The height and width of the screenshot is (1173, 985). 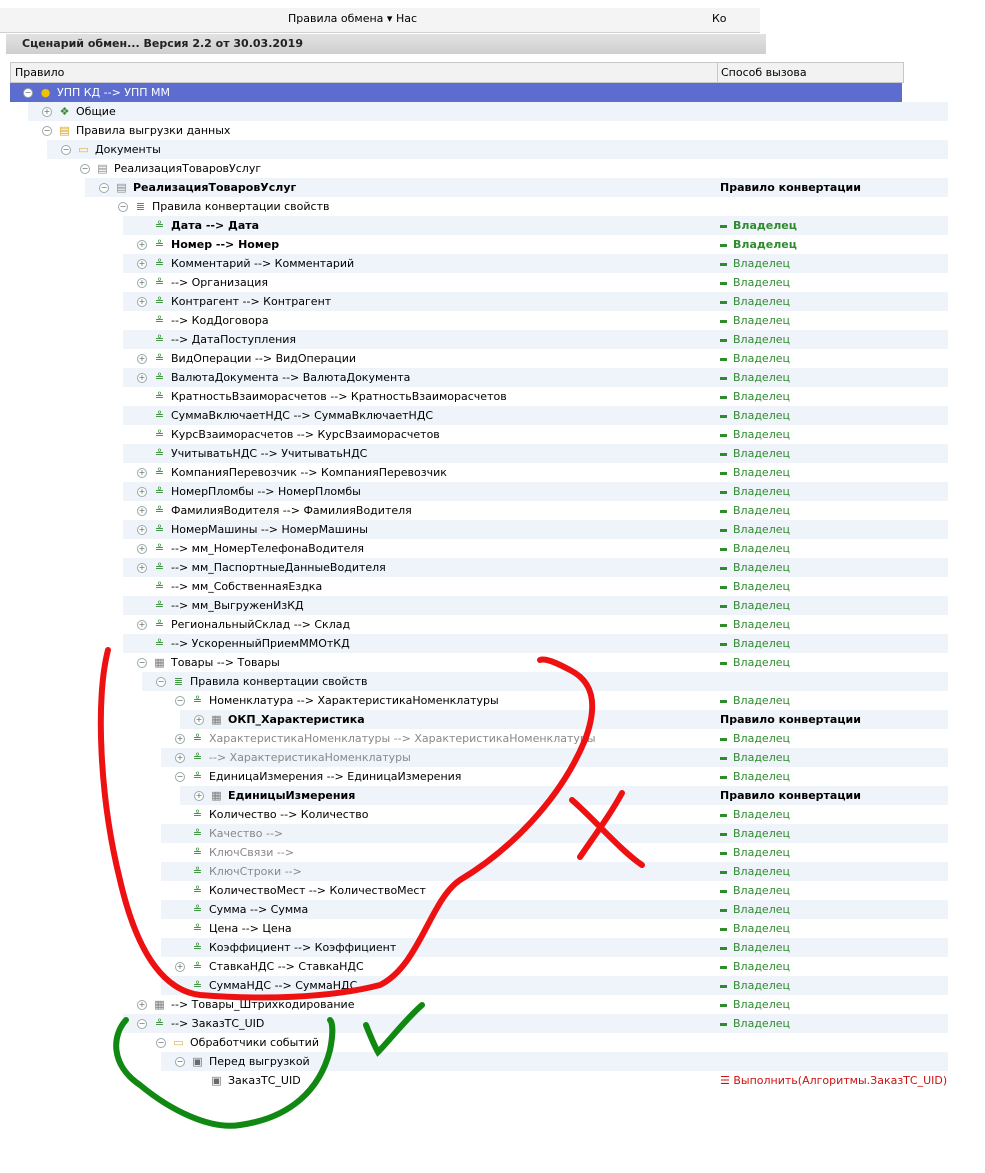 What do you see at coordinates (554, 928) in the screenshot?
I see `tree-row: ≗ Цена --> Цена Владелец` at bounding box center [554, 928].